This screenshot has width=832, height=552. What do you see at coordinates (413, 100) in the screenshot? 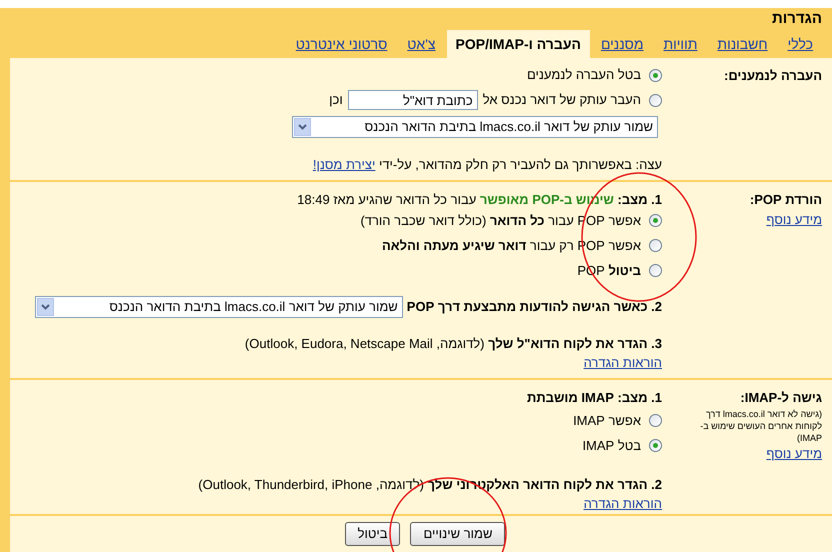
I see `email-field: כתובת דוא"ל` at bounding box center [413, 100].